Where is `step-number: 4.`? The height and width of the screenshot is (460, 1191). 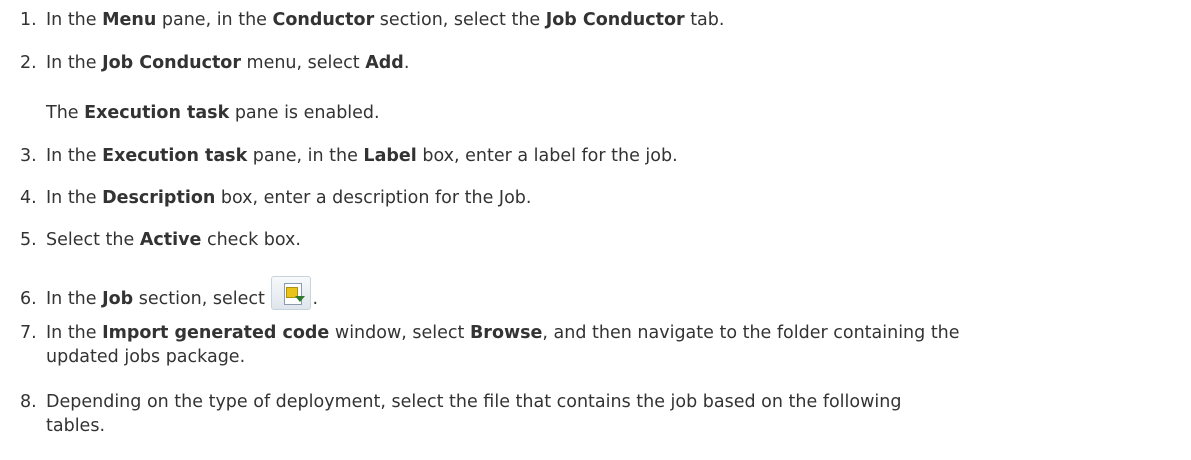
step-number: 4. is located at coordinates (28, 198).